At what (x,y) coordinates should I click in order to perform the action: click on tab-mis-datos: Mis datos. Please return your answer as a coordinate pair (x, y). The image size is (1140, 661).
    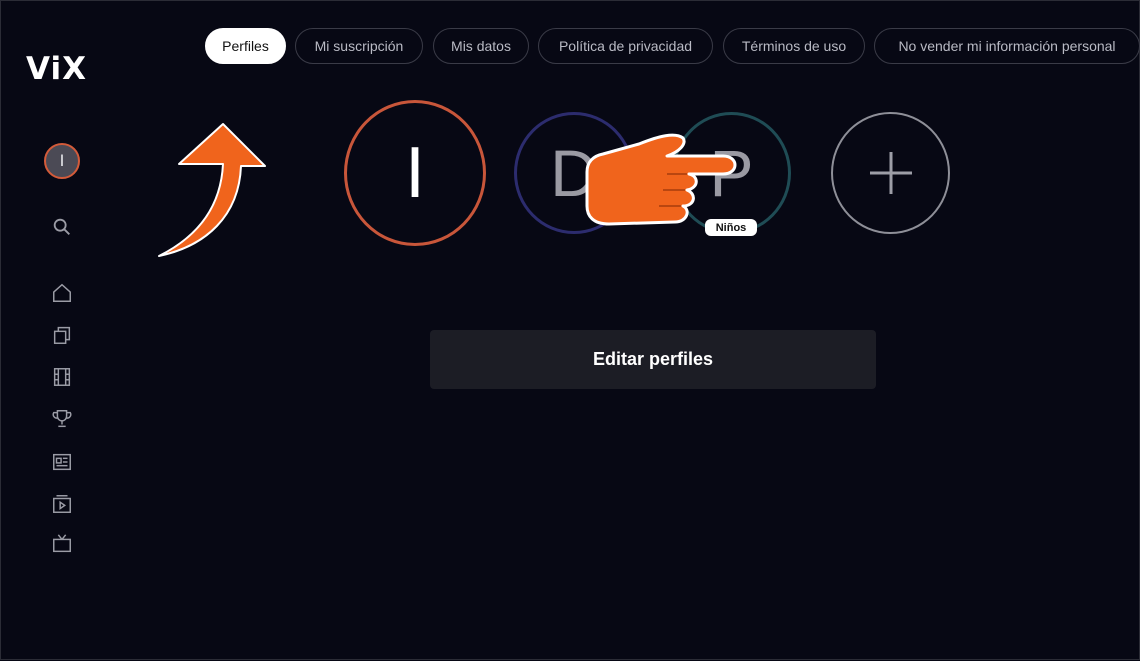
    Looking at the image, I should click on (481, 46).